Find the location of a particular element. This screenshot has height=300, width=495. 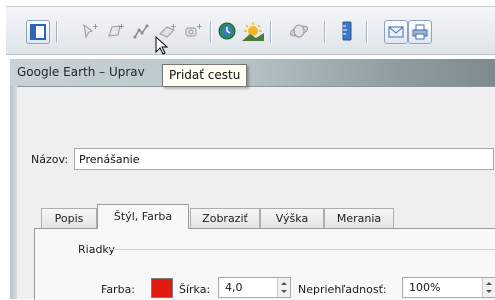

historical-imagery-button is located at coordinates (227, 31).